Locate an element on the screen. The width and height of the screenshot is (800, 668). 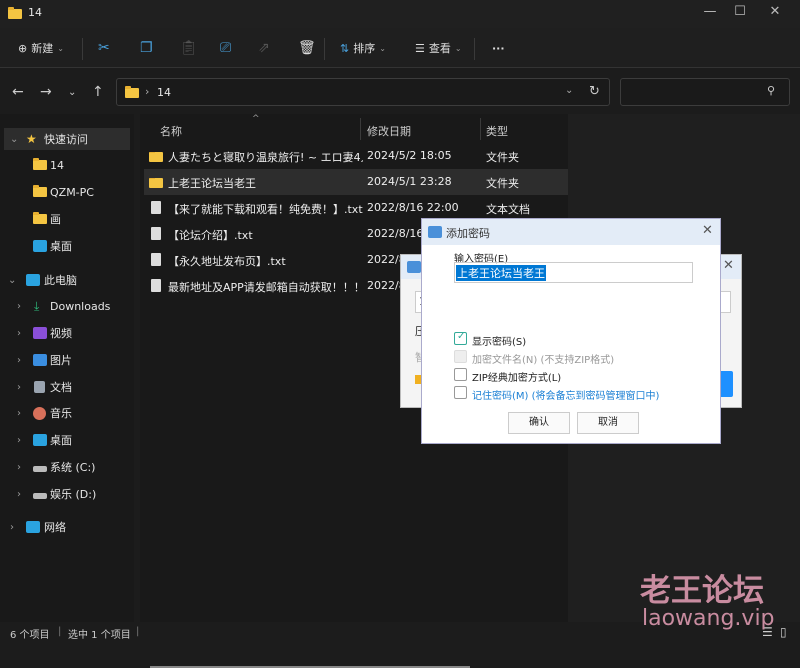
sidebar-item-music: › 音乐 is located at coordinates (65, 413).